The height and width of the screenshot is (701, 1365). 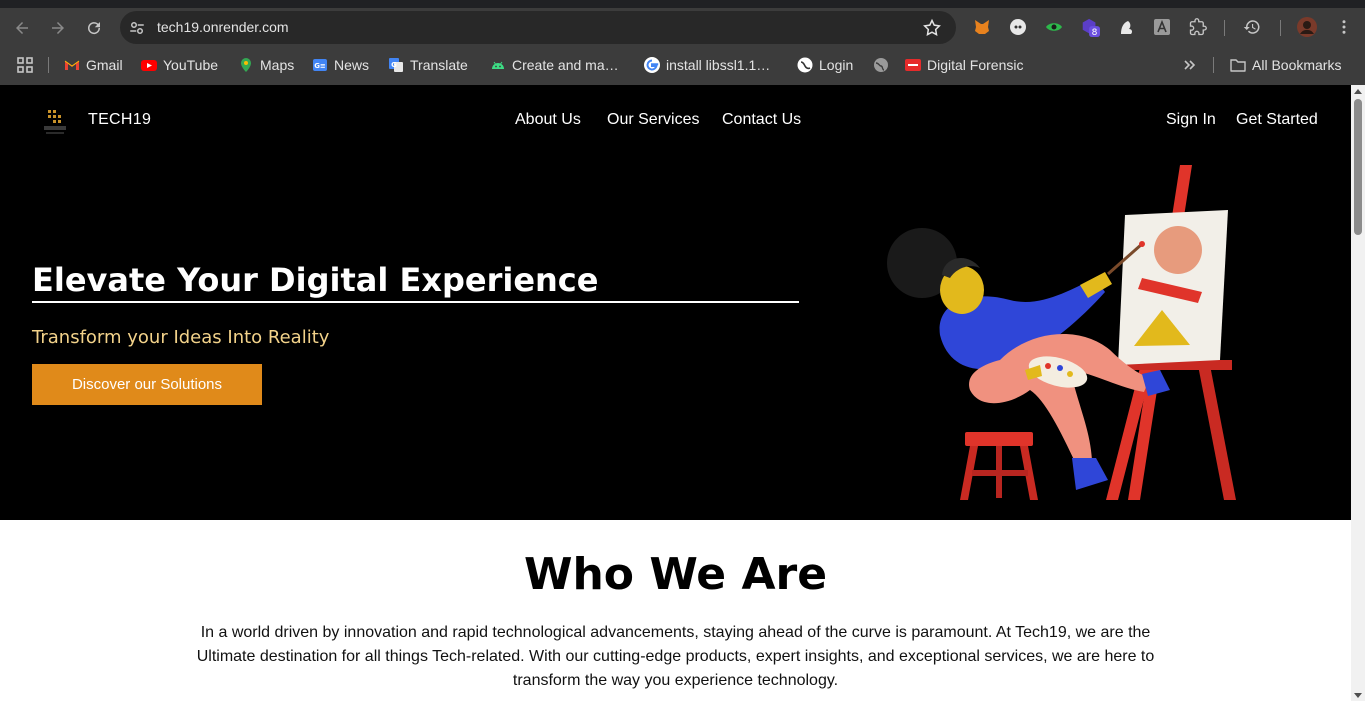 I want to click on more-bookmarks-button, so click(x=1190, y=65).